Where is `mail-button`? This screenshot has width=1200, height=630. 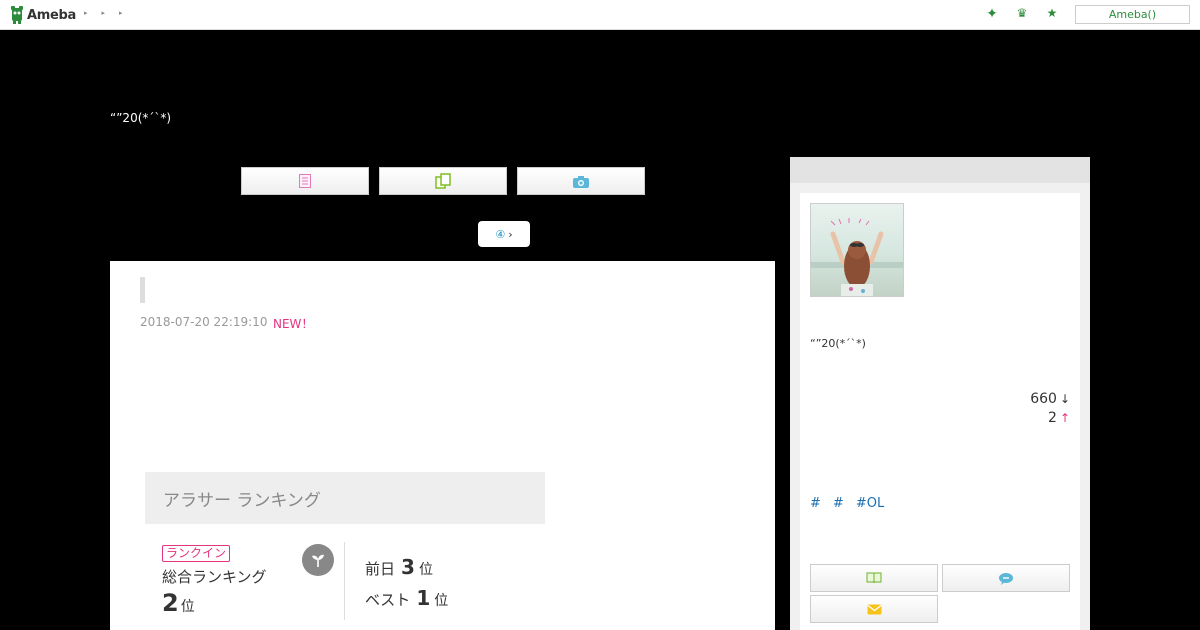
mail-button is located at coordinates (874, 609).